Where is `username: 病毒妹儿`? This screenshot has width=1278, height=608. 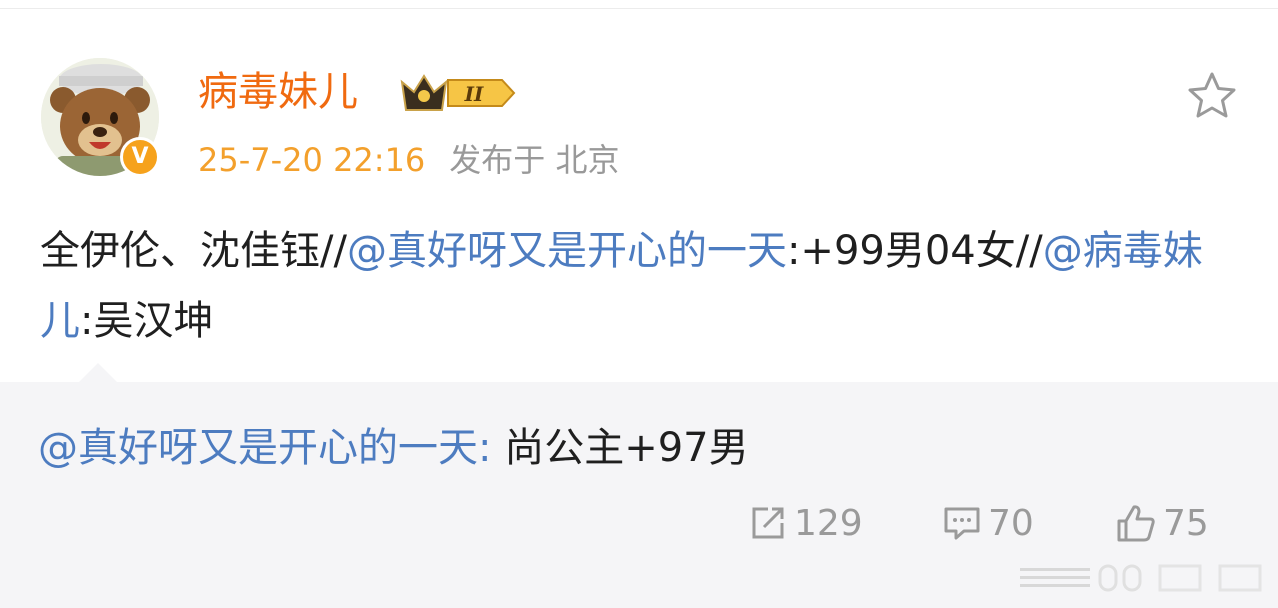
username: 病毒妹儿 is located at coordinates (278, 92).